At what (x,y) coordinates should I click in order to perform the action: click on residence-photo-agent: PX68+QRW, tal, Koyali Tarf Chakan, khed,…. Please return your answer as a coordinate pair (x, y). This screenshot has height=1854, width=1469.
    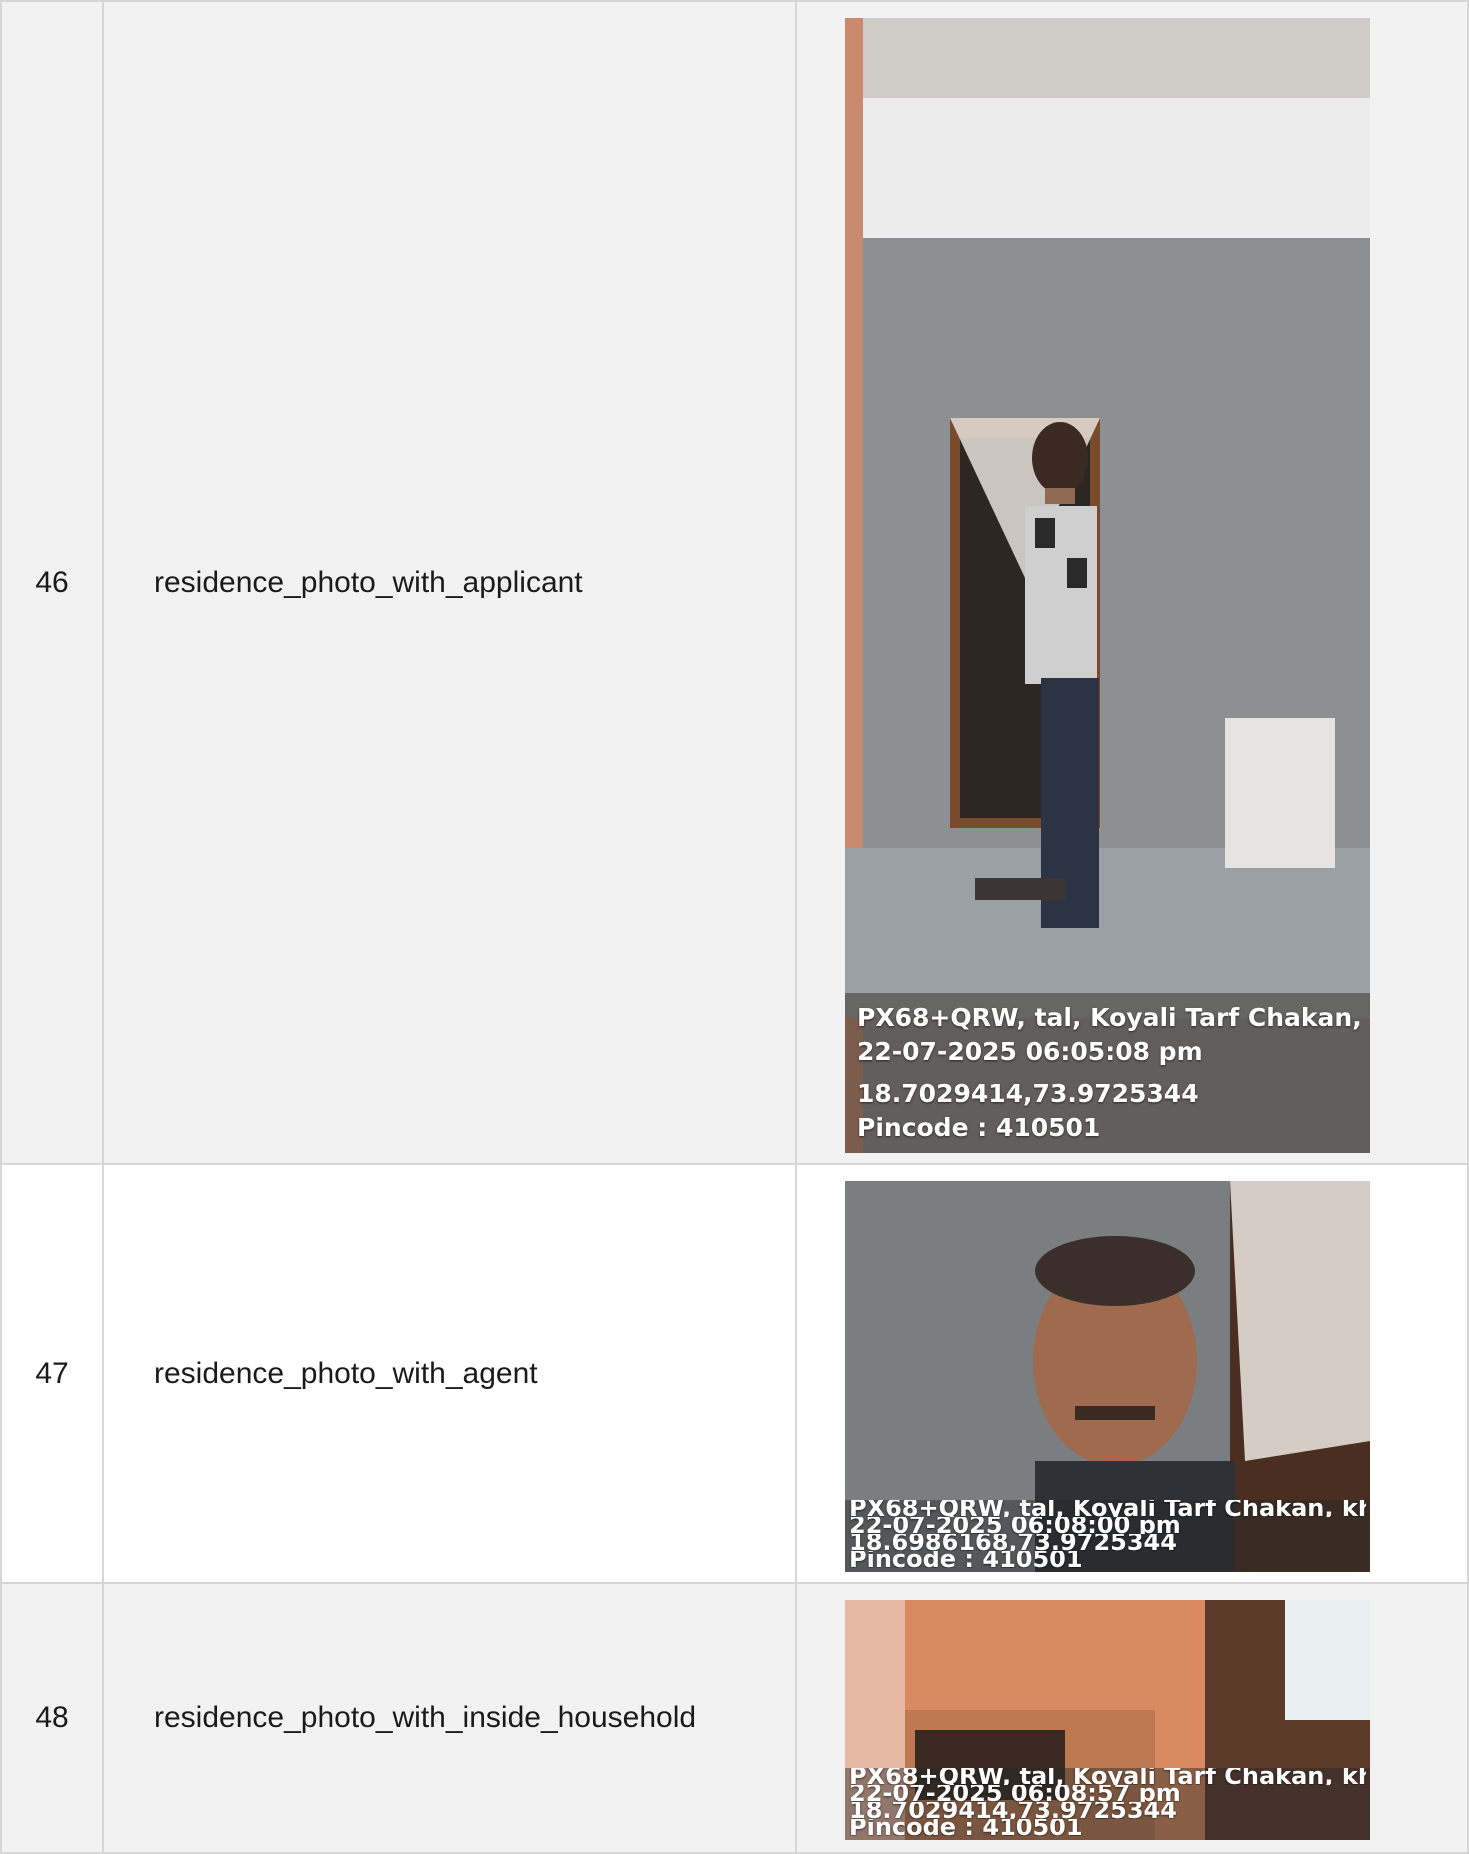
    Looking at the image, I should click on (1107, 1376).